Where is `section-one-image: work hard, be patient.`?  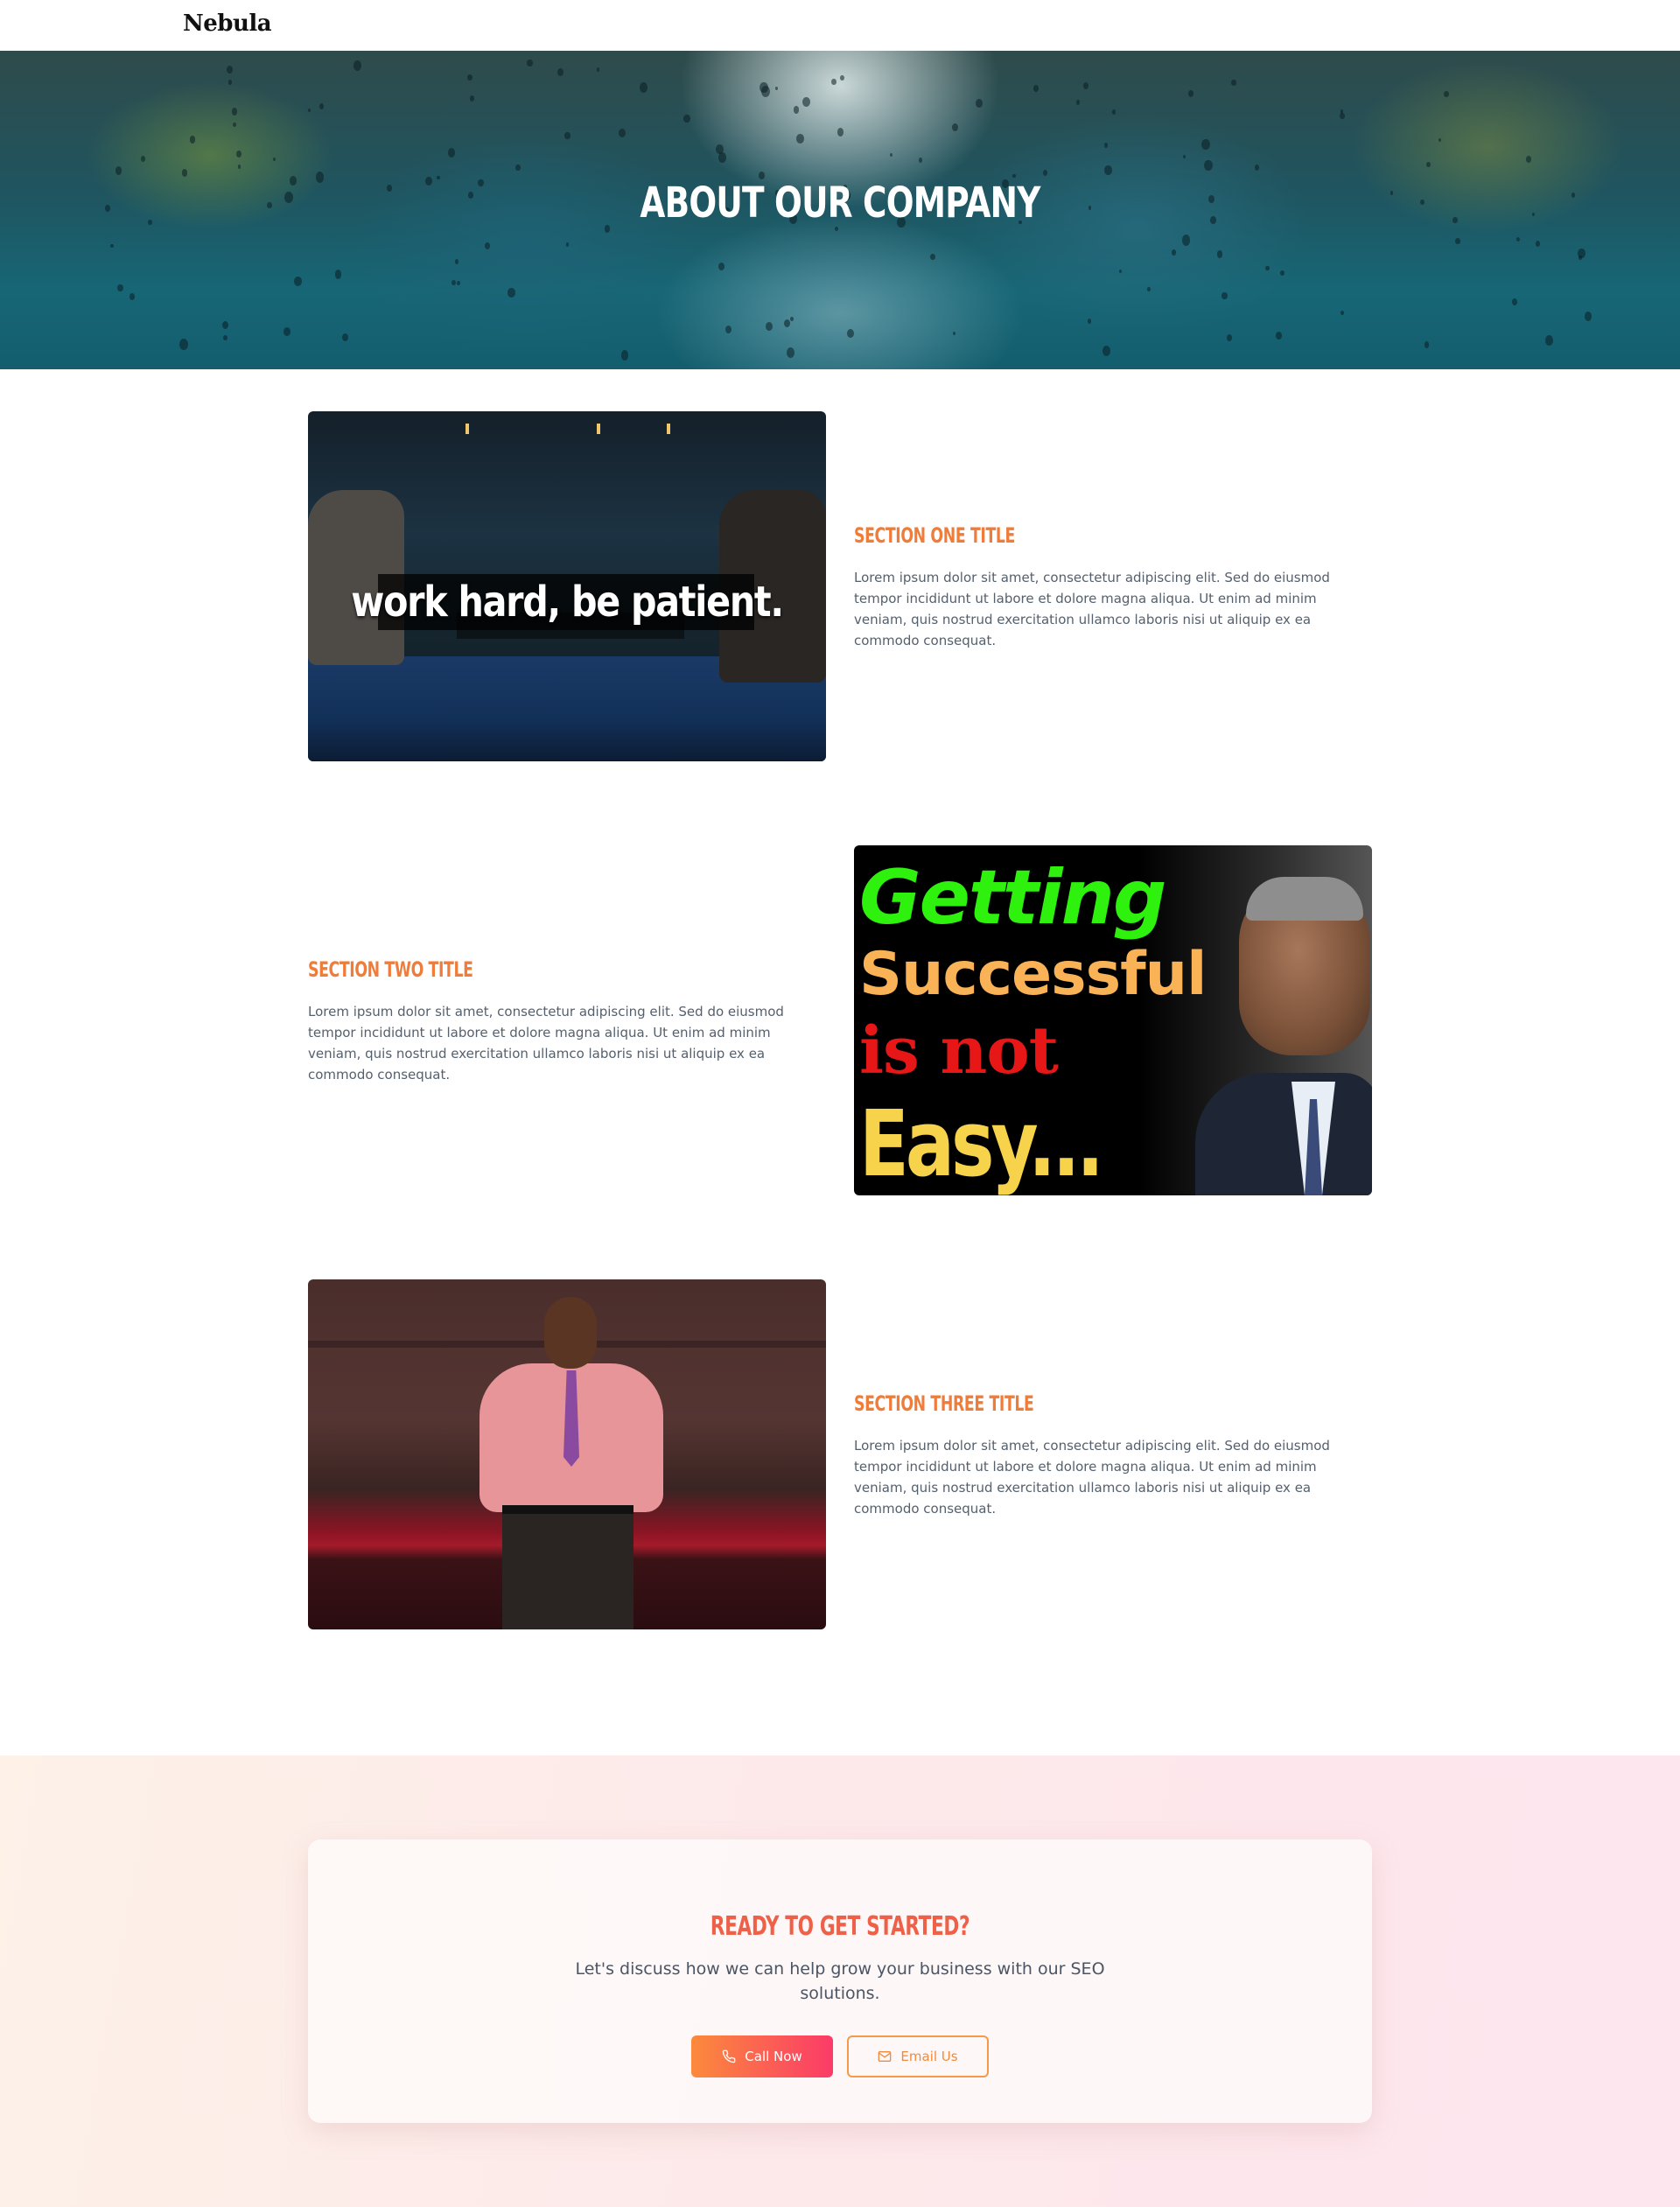
section-one-image: work hard, be patient. is located at coordinates (567, 586).